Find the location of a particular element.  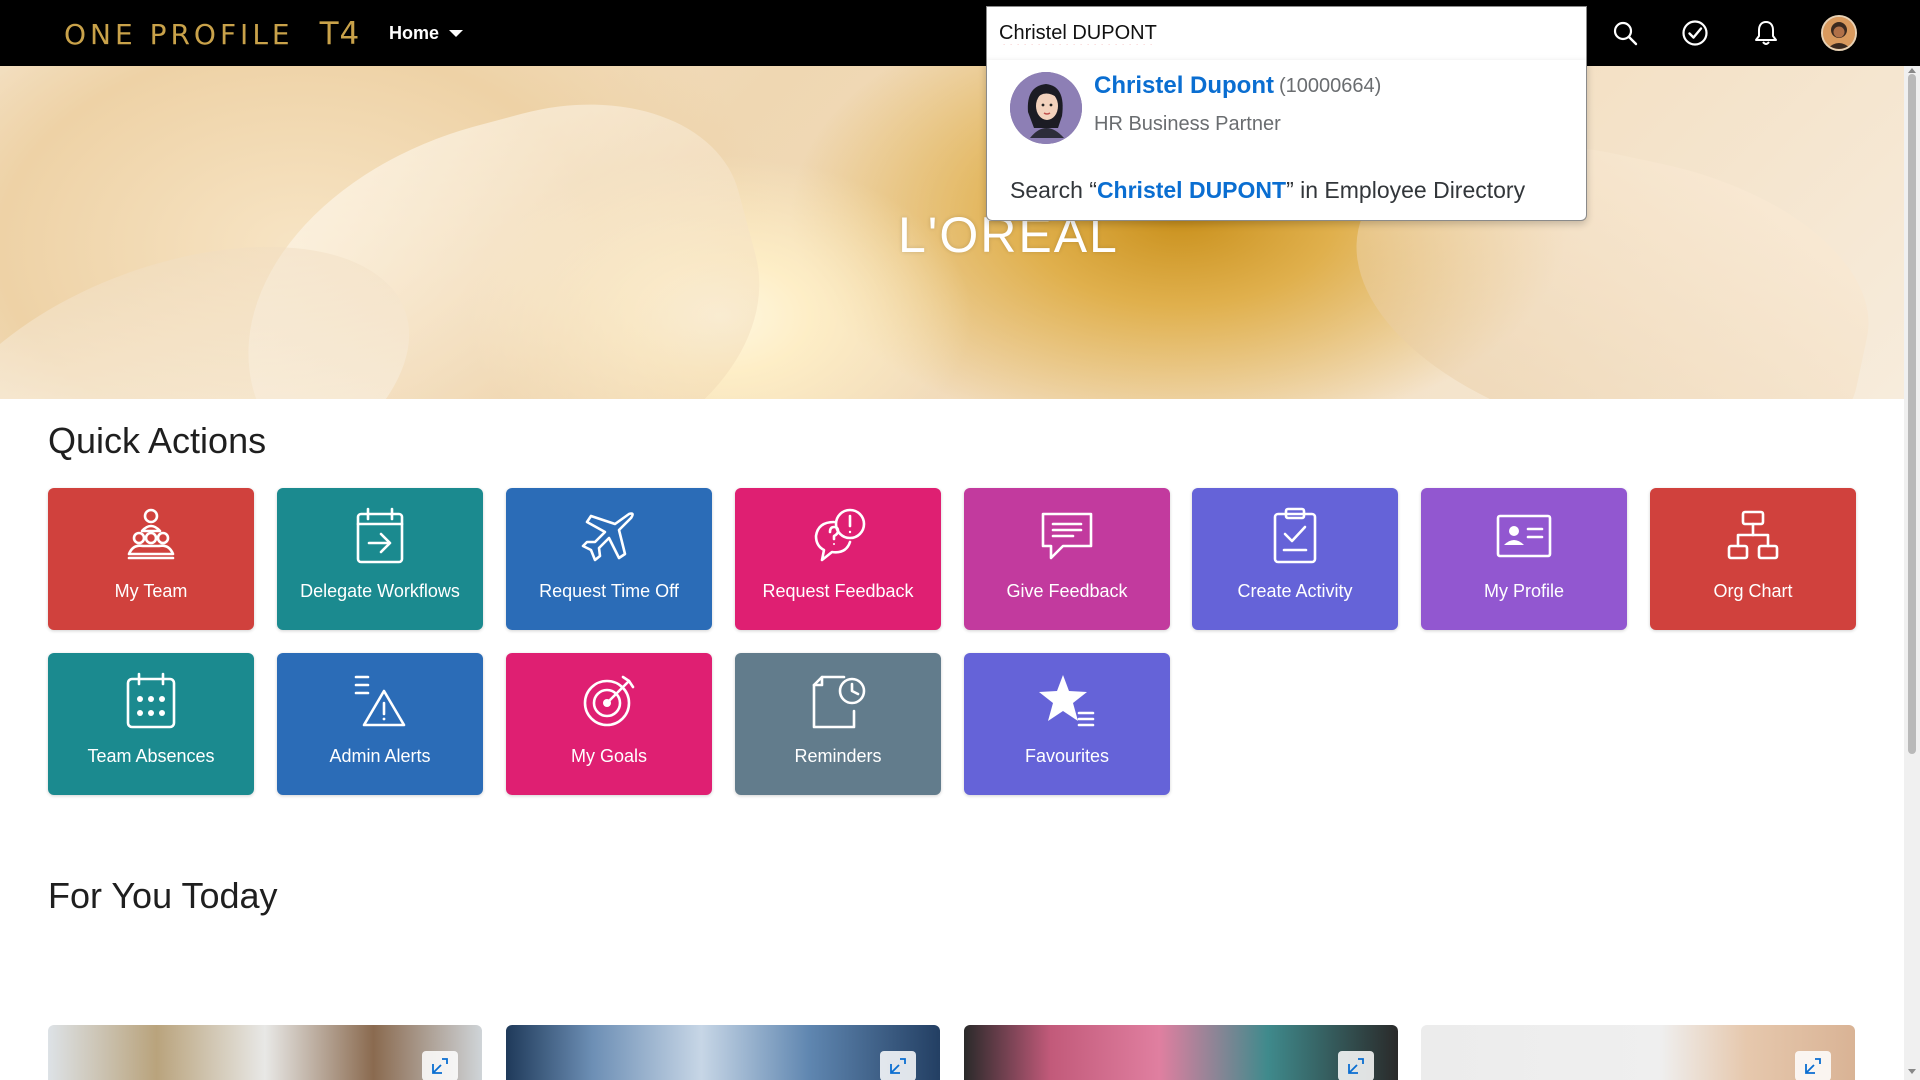

tile-reminders: Reminders is located at coordinates (838, 724).